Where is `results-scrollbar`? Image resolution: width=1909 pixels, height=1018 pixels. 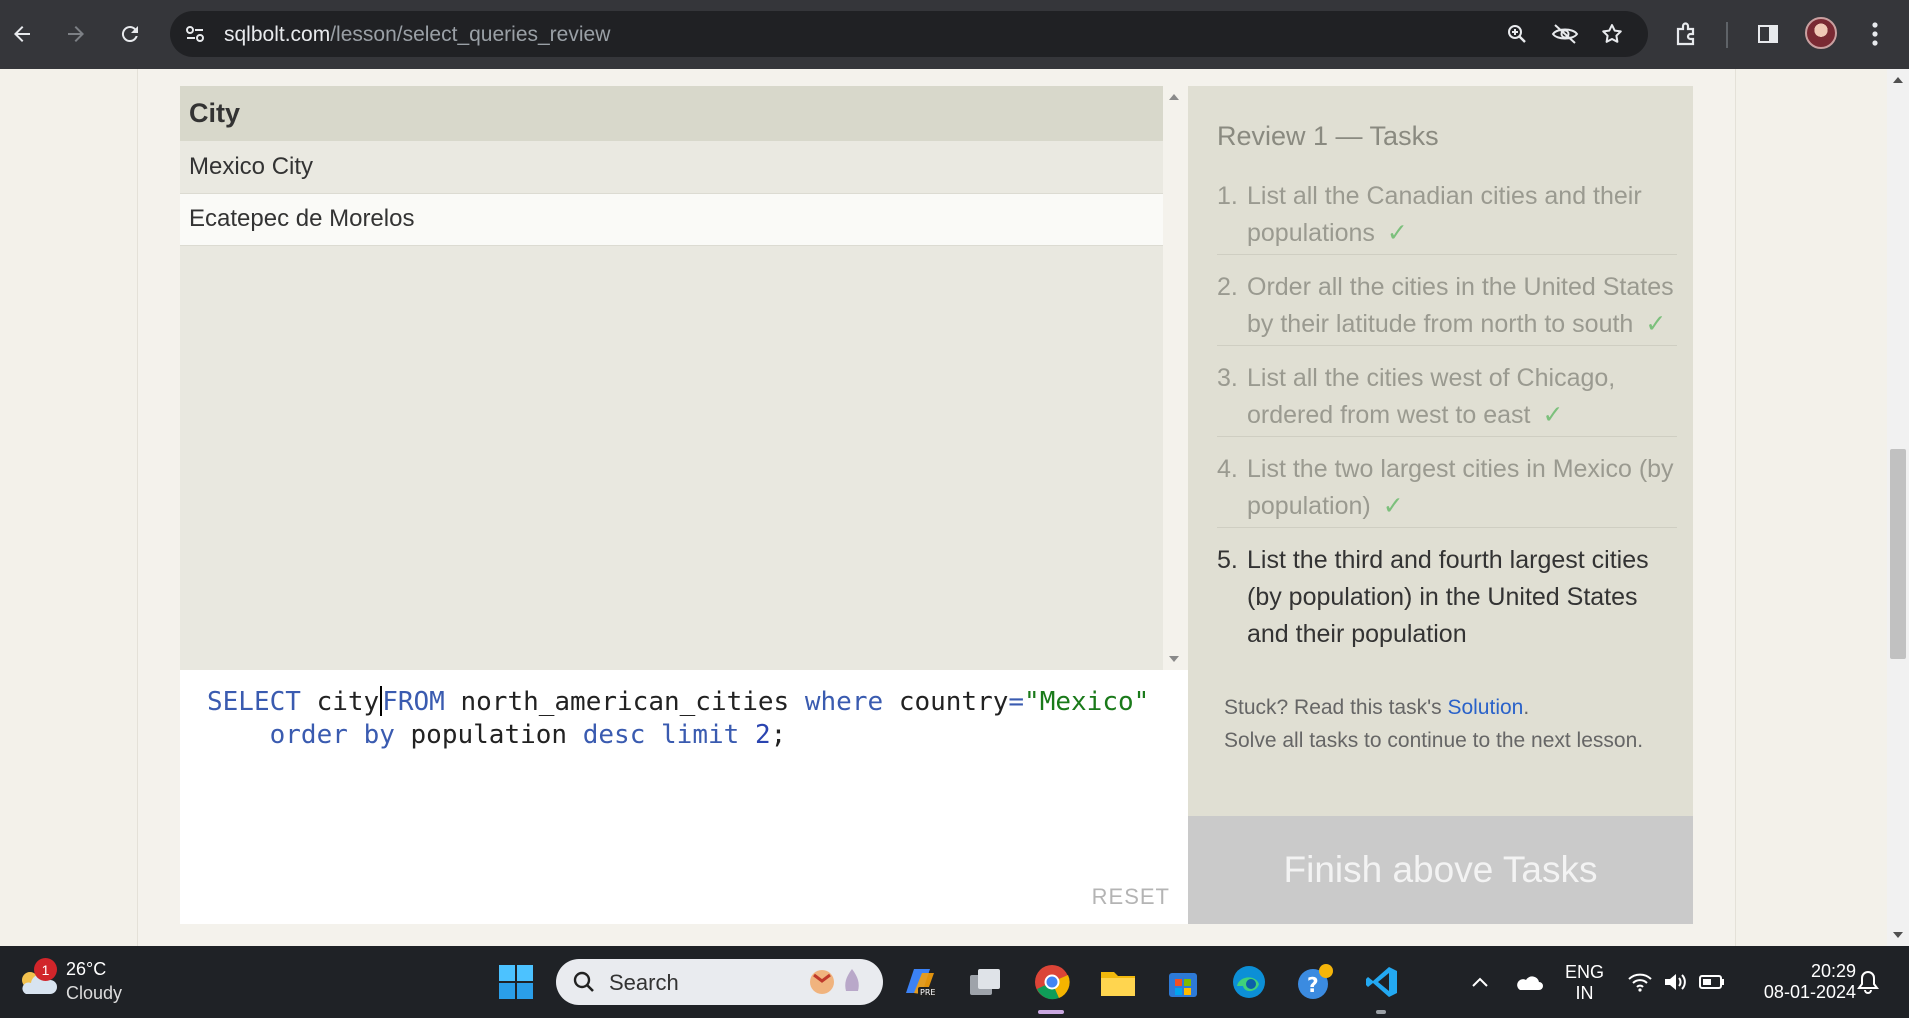
results-scrollbar is located at coordinates (1174, 378).